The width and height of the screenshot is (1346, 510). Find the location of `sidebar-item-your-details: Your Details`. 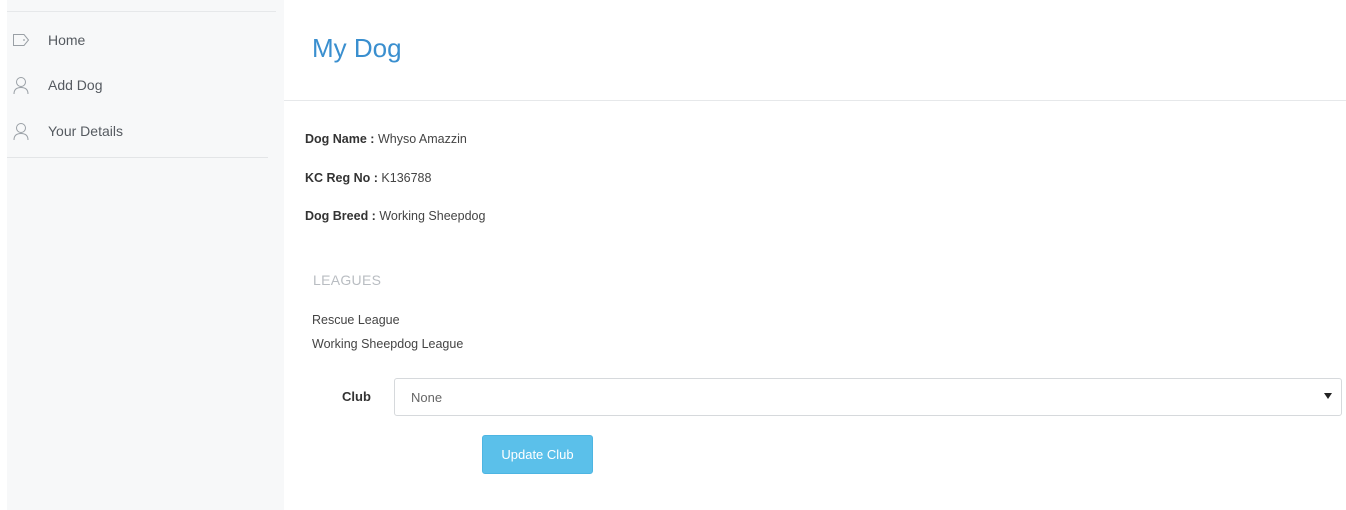

sidebar-item-your-details: Your Details is located at coordinates (137, 131).